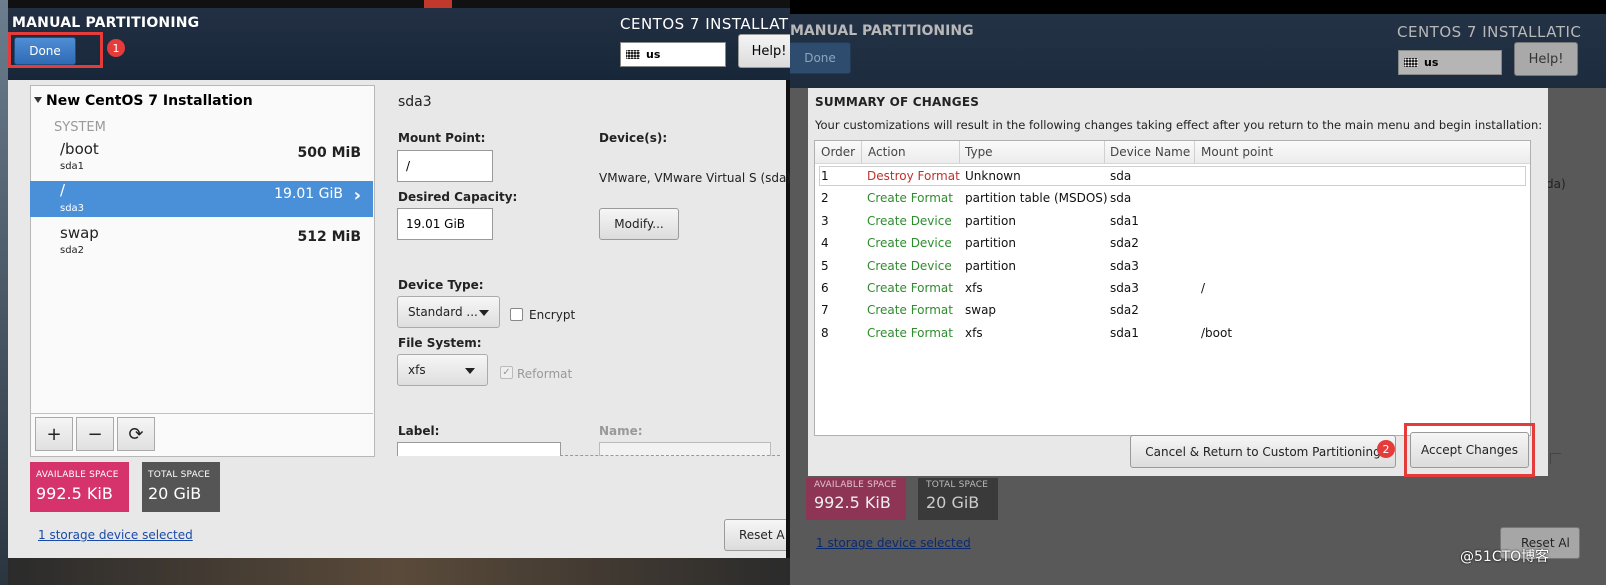 Image resolution: width=1606 pixels, height=585 pixels. What do you see at coordinates (445, 224) in the screenshot?
I see `desired-capacity-input: 19.01 GiB` at bounding box center [445, 224].